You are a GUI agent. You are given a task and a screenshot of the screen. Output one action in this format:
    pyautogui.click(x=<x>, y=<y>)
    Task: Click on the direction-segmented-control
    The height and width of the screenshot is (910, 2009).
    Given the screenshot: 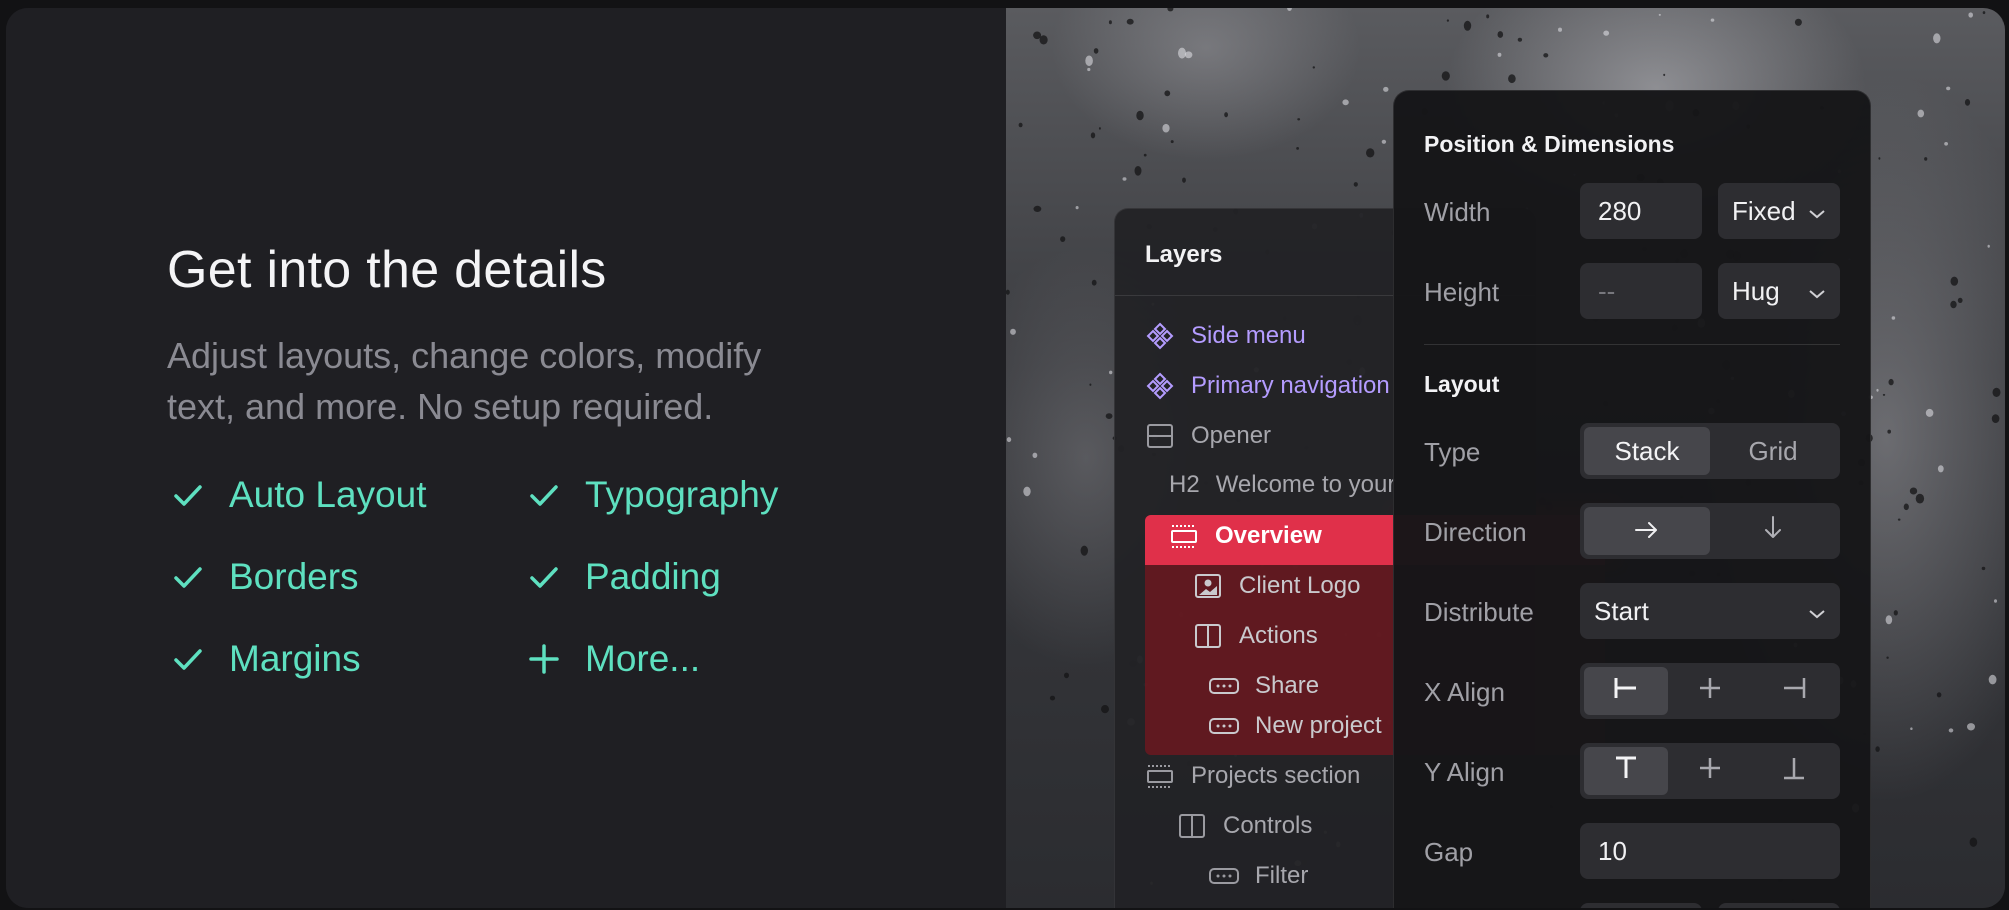 What is the action you would take?
    pyautogui.click(x=1710, y=531)
    